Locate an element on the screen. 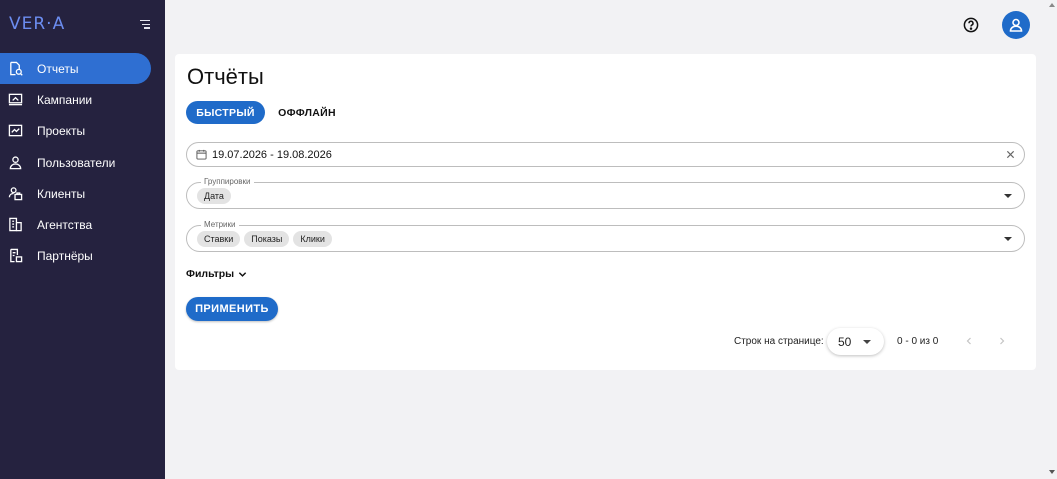  sidebar-item-label: Проекты is located at coordinates (61, 131).